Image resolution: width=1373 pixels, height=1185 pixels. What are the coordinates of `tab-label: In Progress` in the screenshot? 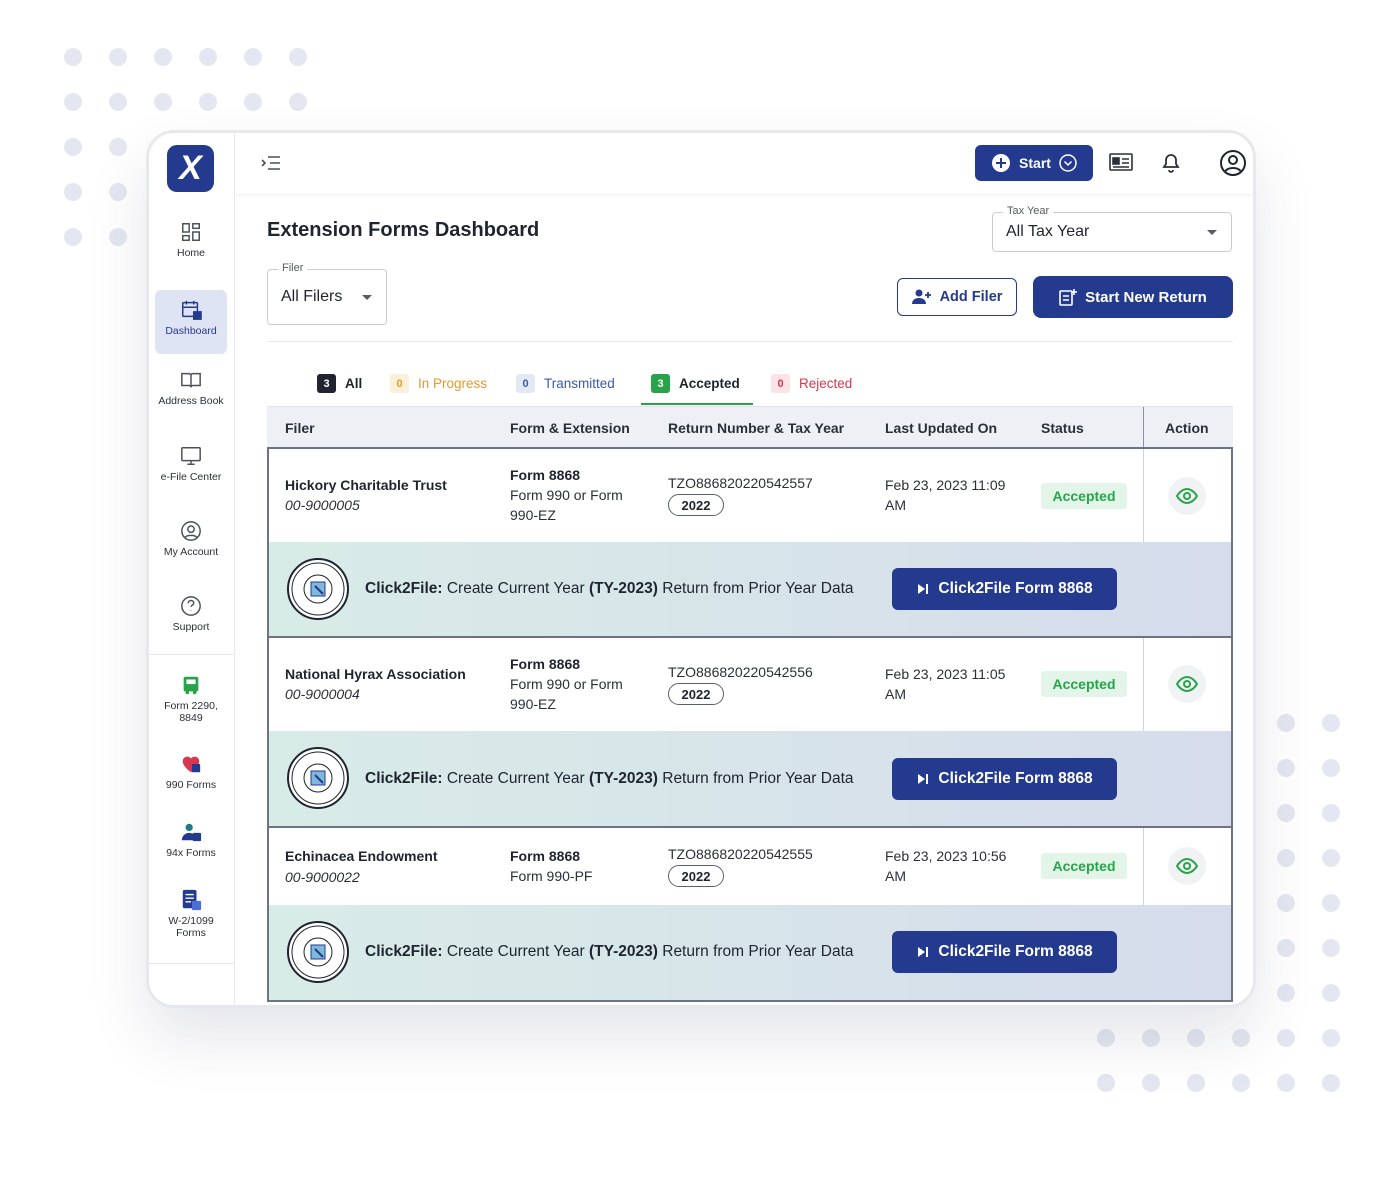 It's located at (453, 383).